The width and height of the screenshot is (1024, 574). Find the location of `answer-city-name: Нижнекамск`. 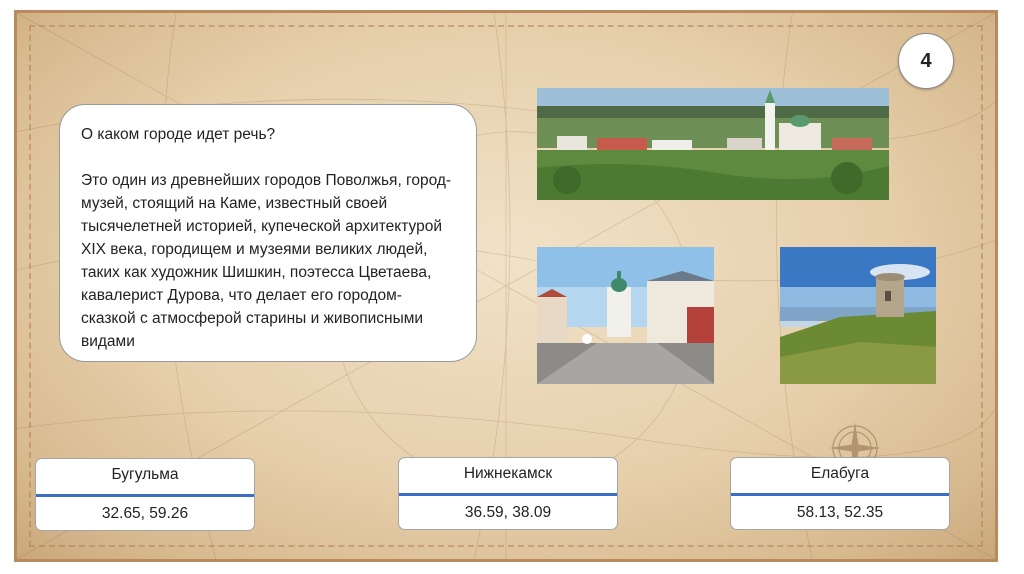

answer-city-name: Нижнекамск is located at coordinates (508, 473).